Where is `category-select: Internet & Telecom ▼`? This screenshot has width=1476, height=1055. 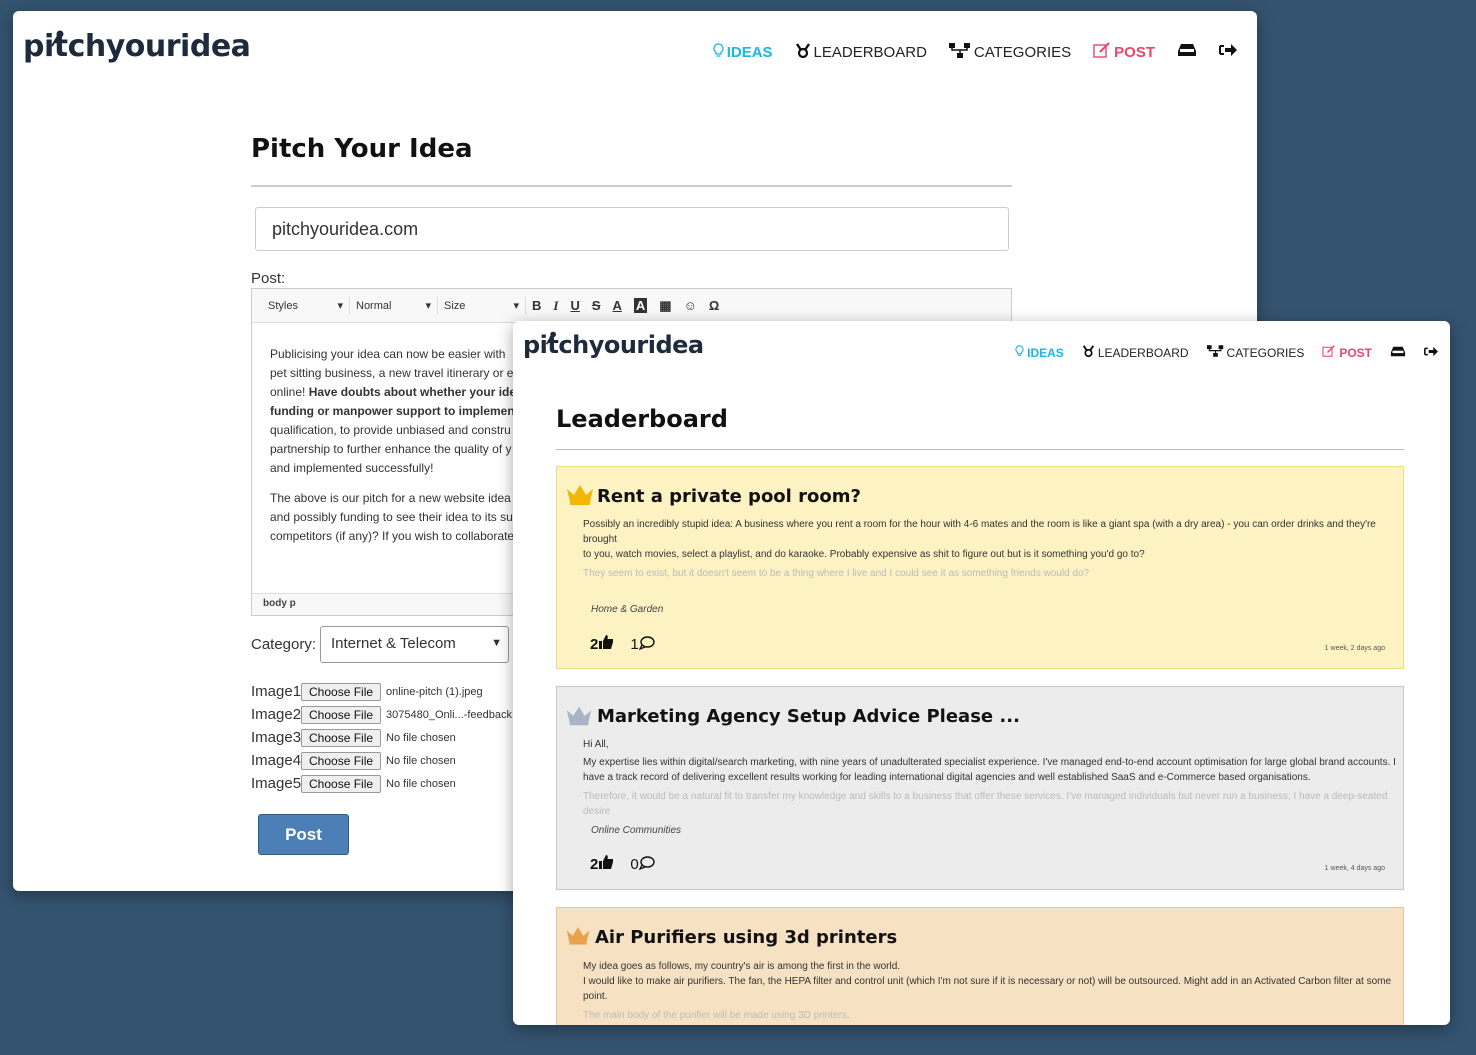 category-select: Internet & Telecom ▼ is located at coordinates (414, 644).